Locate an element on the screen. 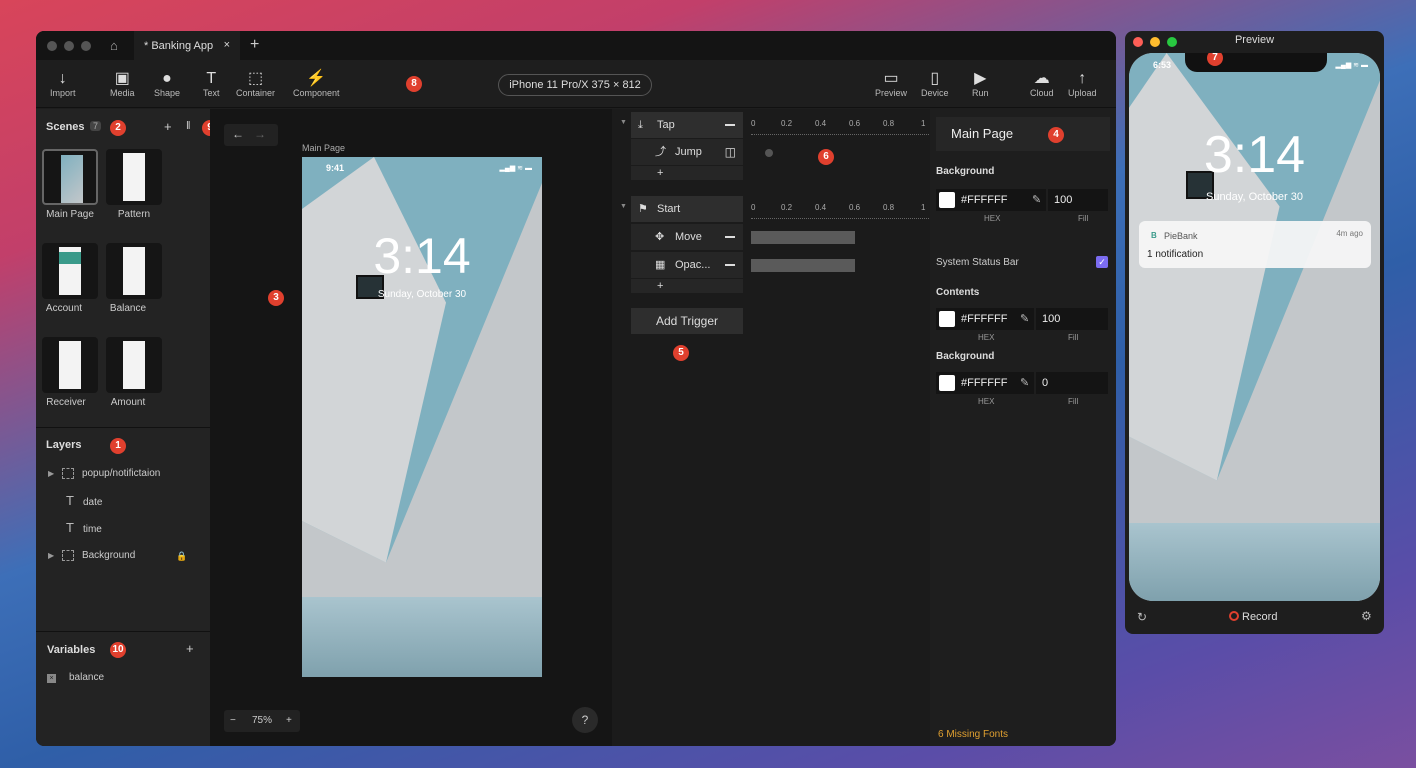 The height and width of the screenshot is (768, 1416). notification-card: B PieBank 4m ago 1 notification is located at coordinates (1255, 244).